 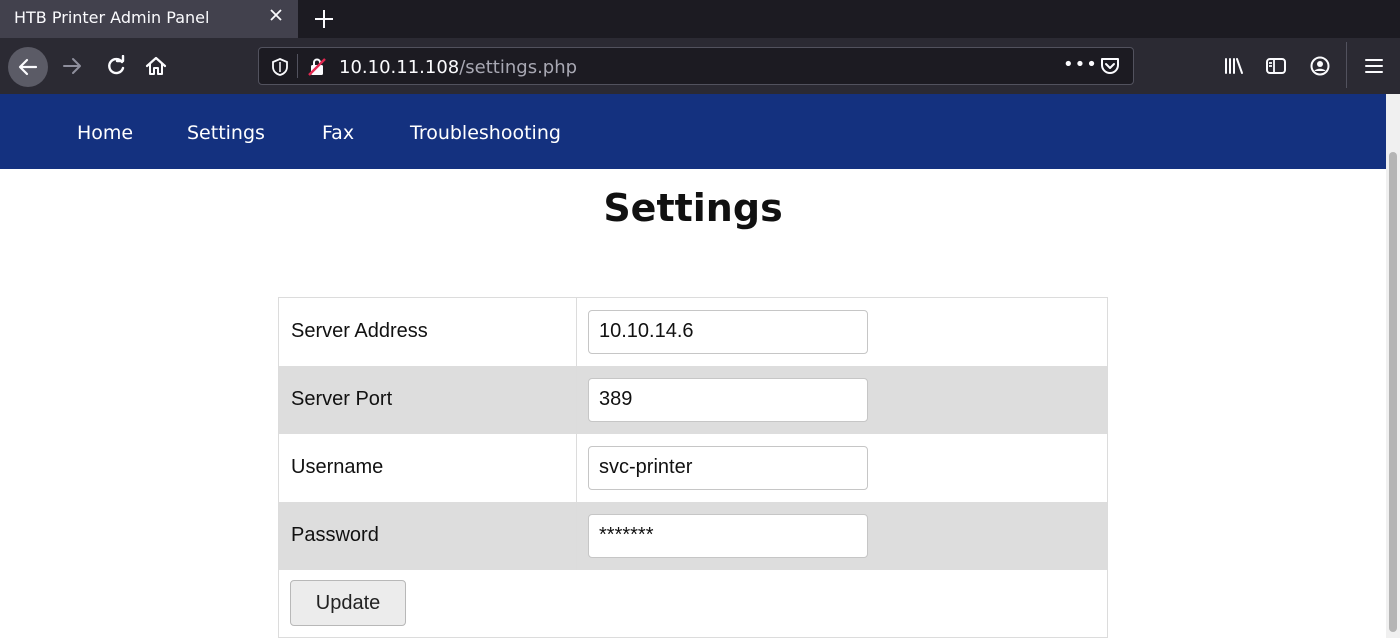 I want to click on page-scrollbar, so click(x=1393, y=366).